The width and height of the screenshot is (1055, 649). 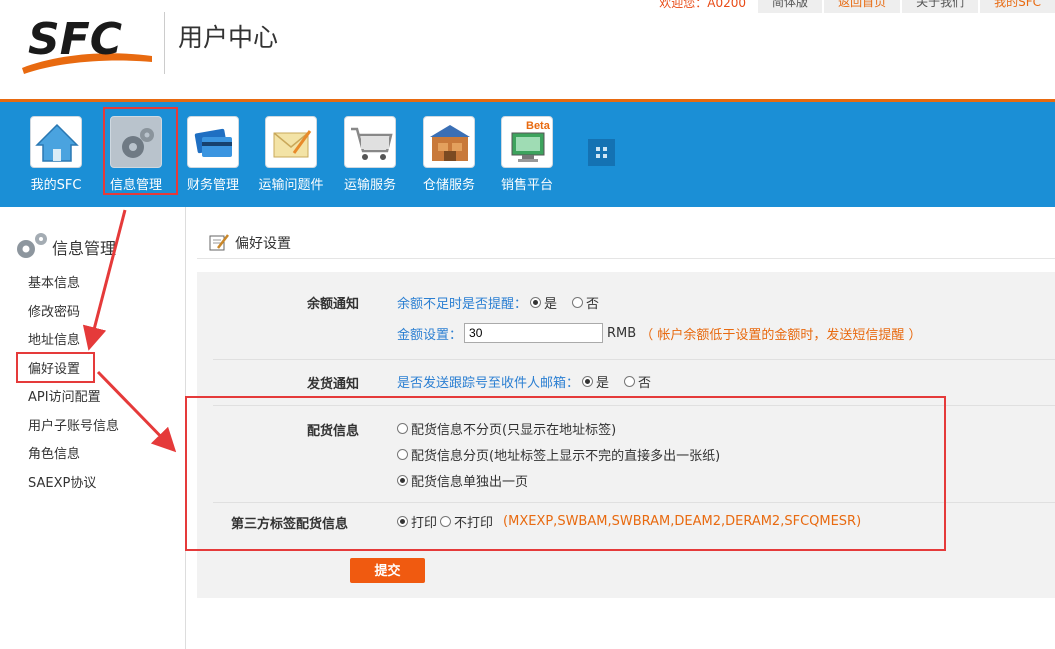 What do you see at coordinates (369, 185) in the screenshot?
I see `nav-label: 运输服务` at bounding box center [369, 185].